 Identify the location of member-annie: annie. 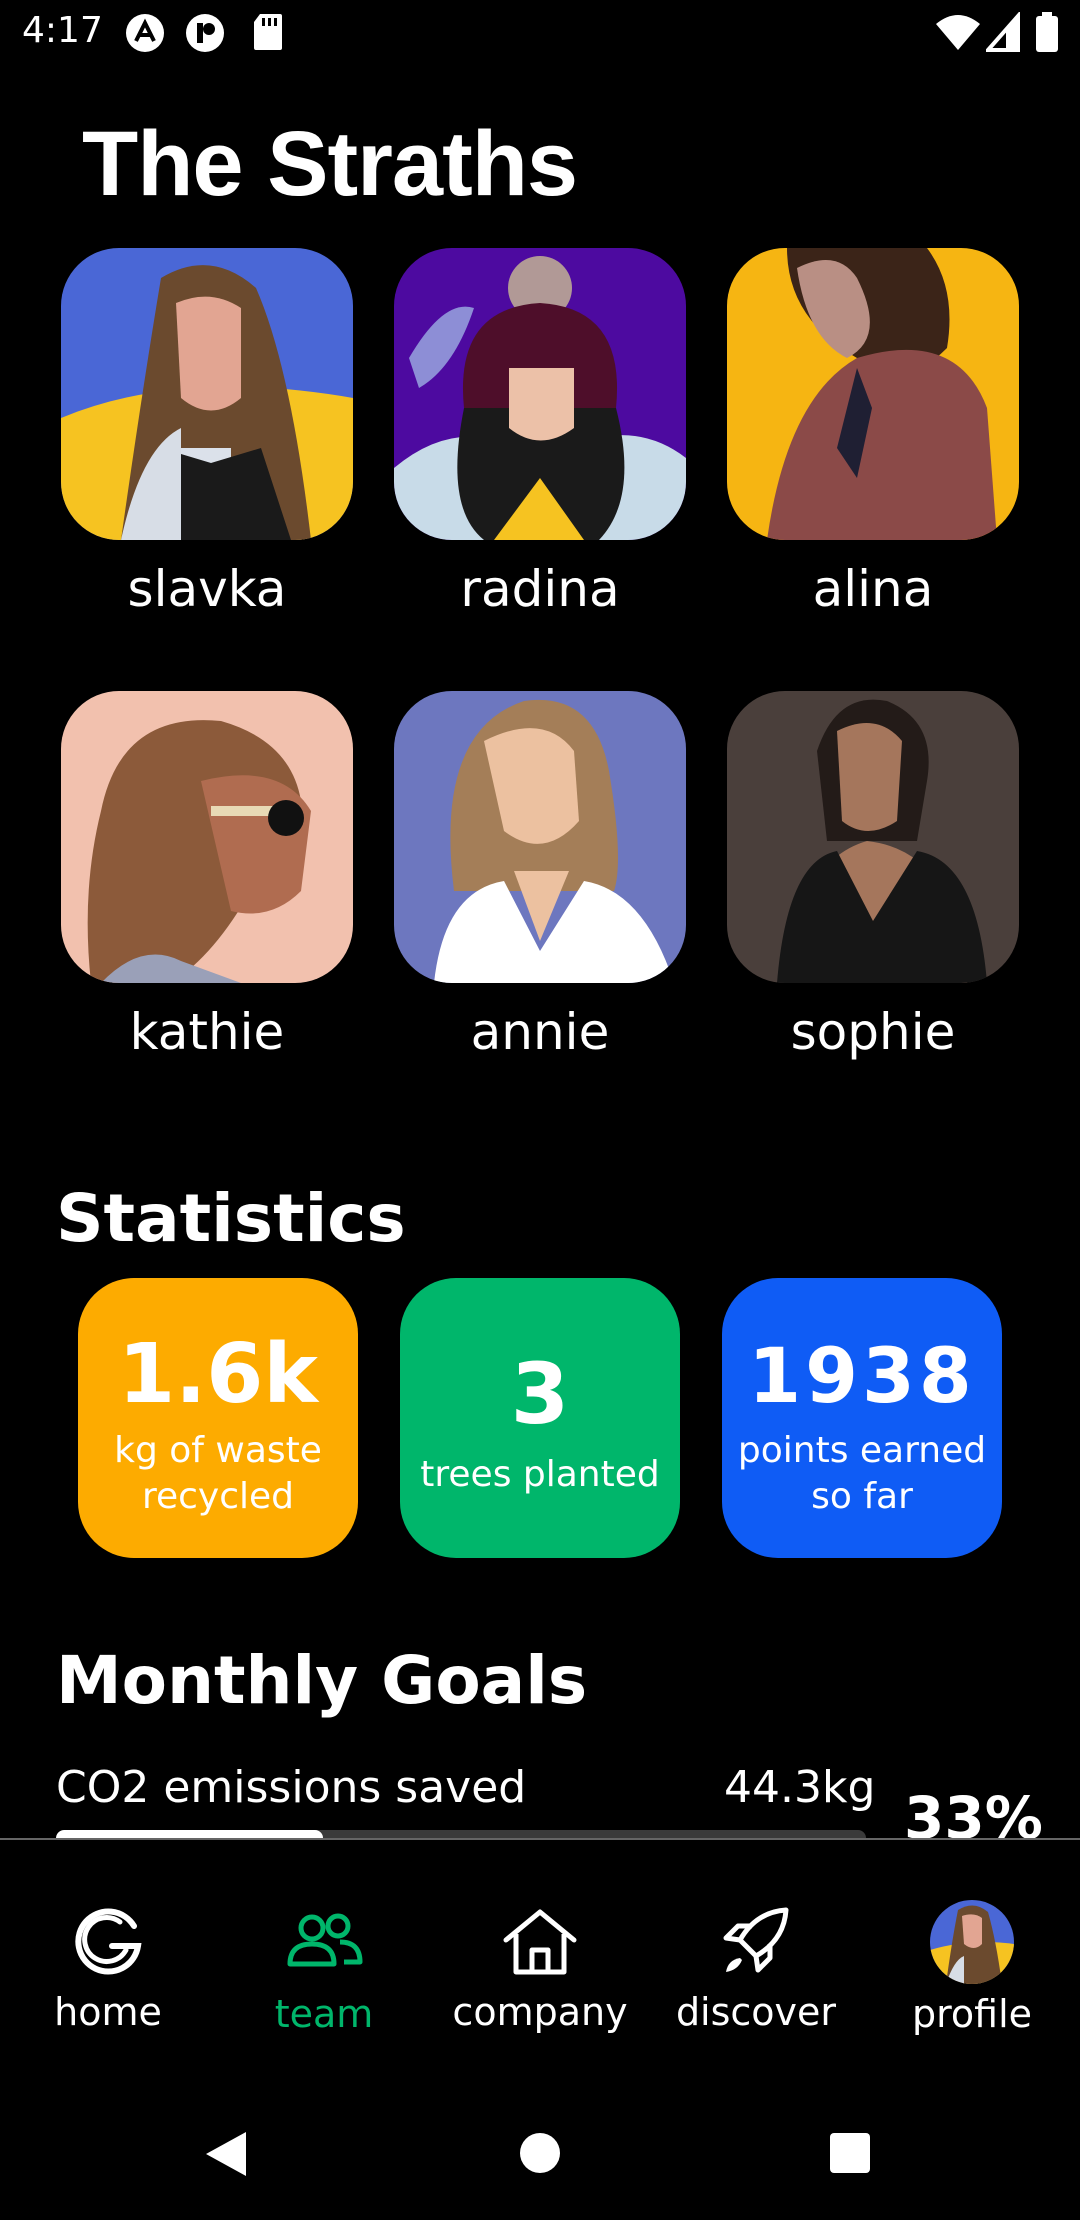
(540, 876).